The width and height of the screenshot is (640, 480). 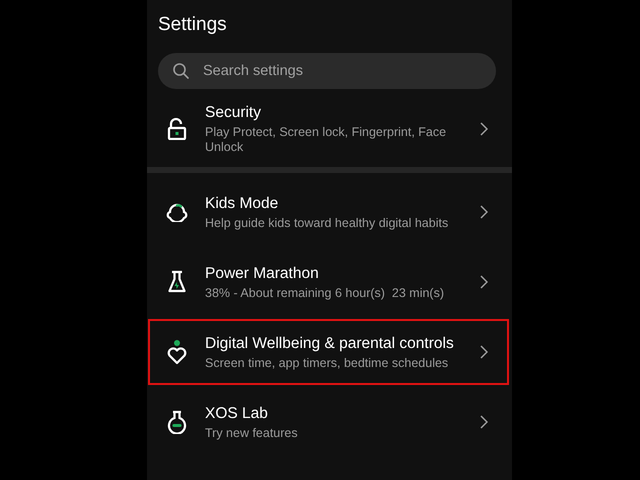 What do you see at coordinates (328, 422) in the screenshot?
I see `settings-item: XOS Lab Try new features` at bounding box center [328, 422].